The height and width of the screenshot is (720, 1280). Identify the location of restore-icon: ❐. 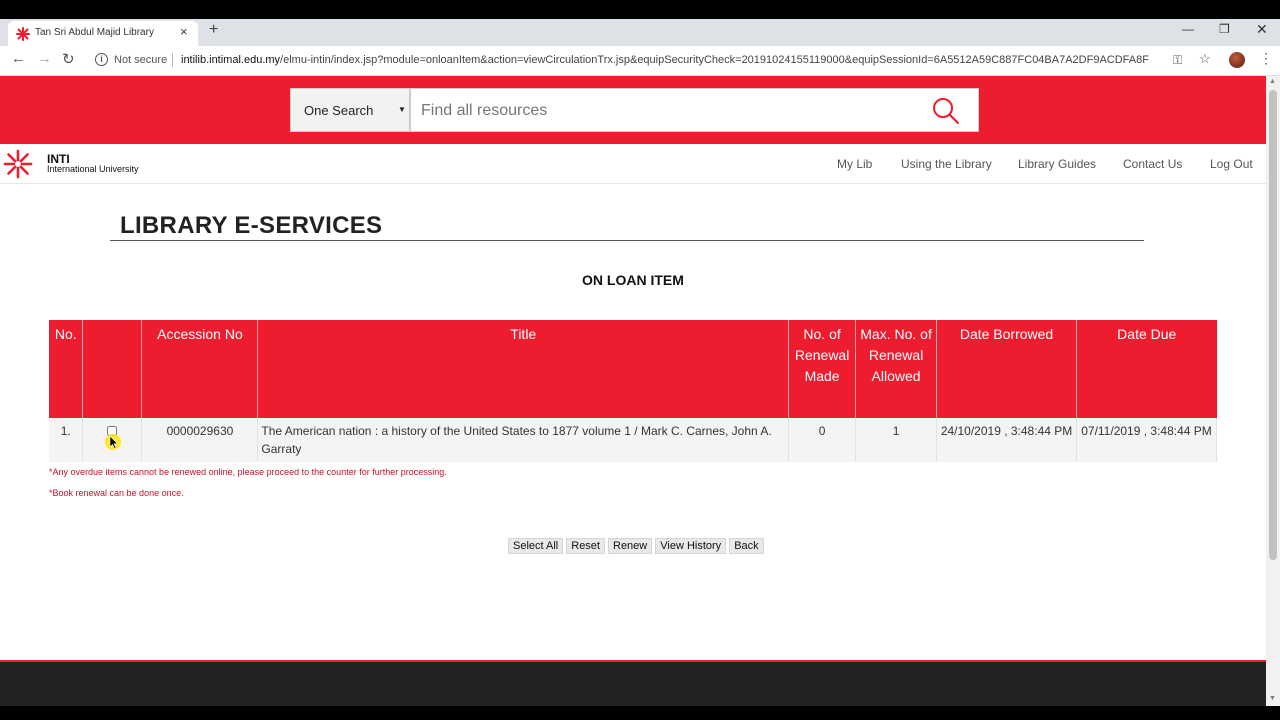
(1224, 29).